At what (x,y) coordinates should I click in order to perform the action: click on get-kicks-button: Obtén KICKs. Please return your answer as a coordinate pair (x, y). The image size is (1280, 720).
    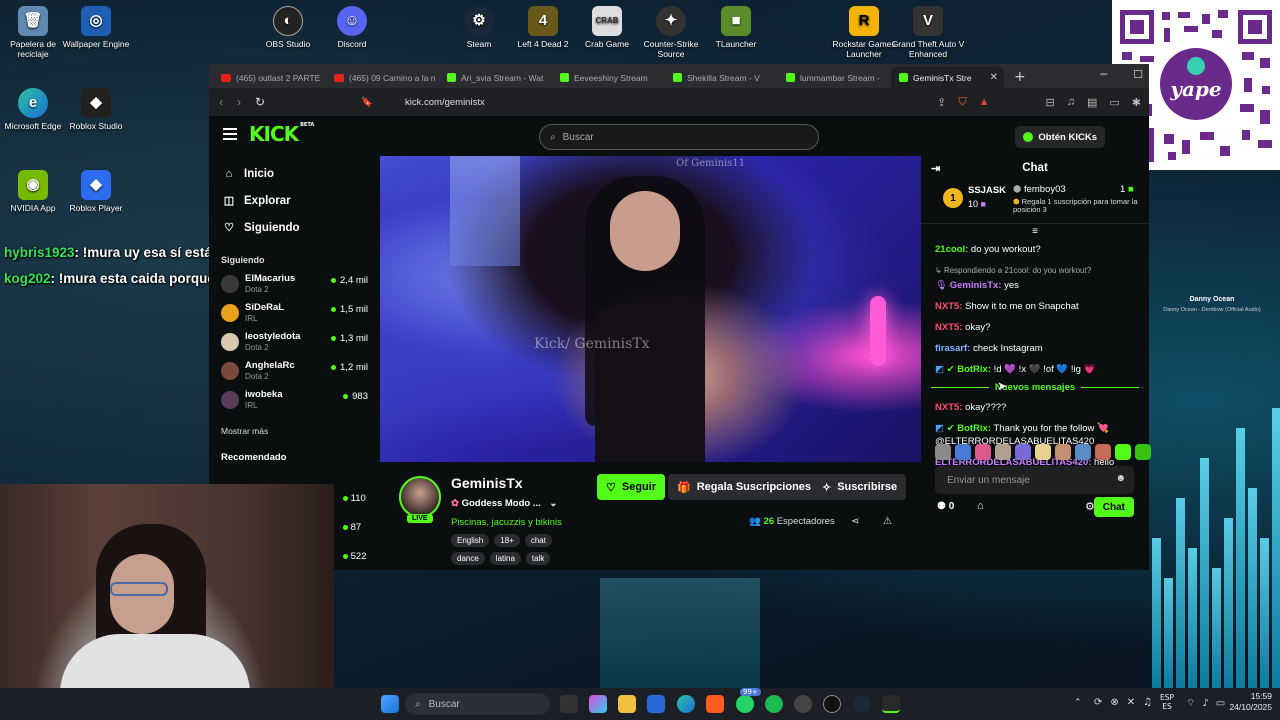
    Looking at the image, I should click on (1060, 137).